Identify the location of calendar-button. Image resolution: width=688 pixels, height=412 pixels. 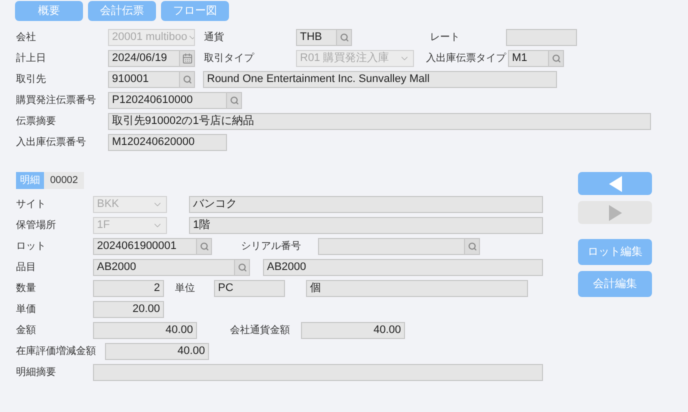
(187, 58).